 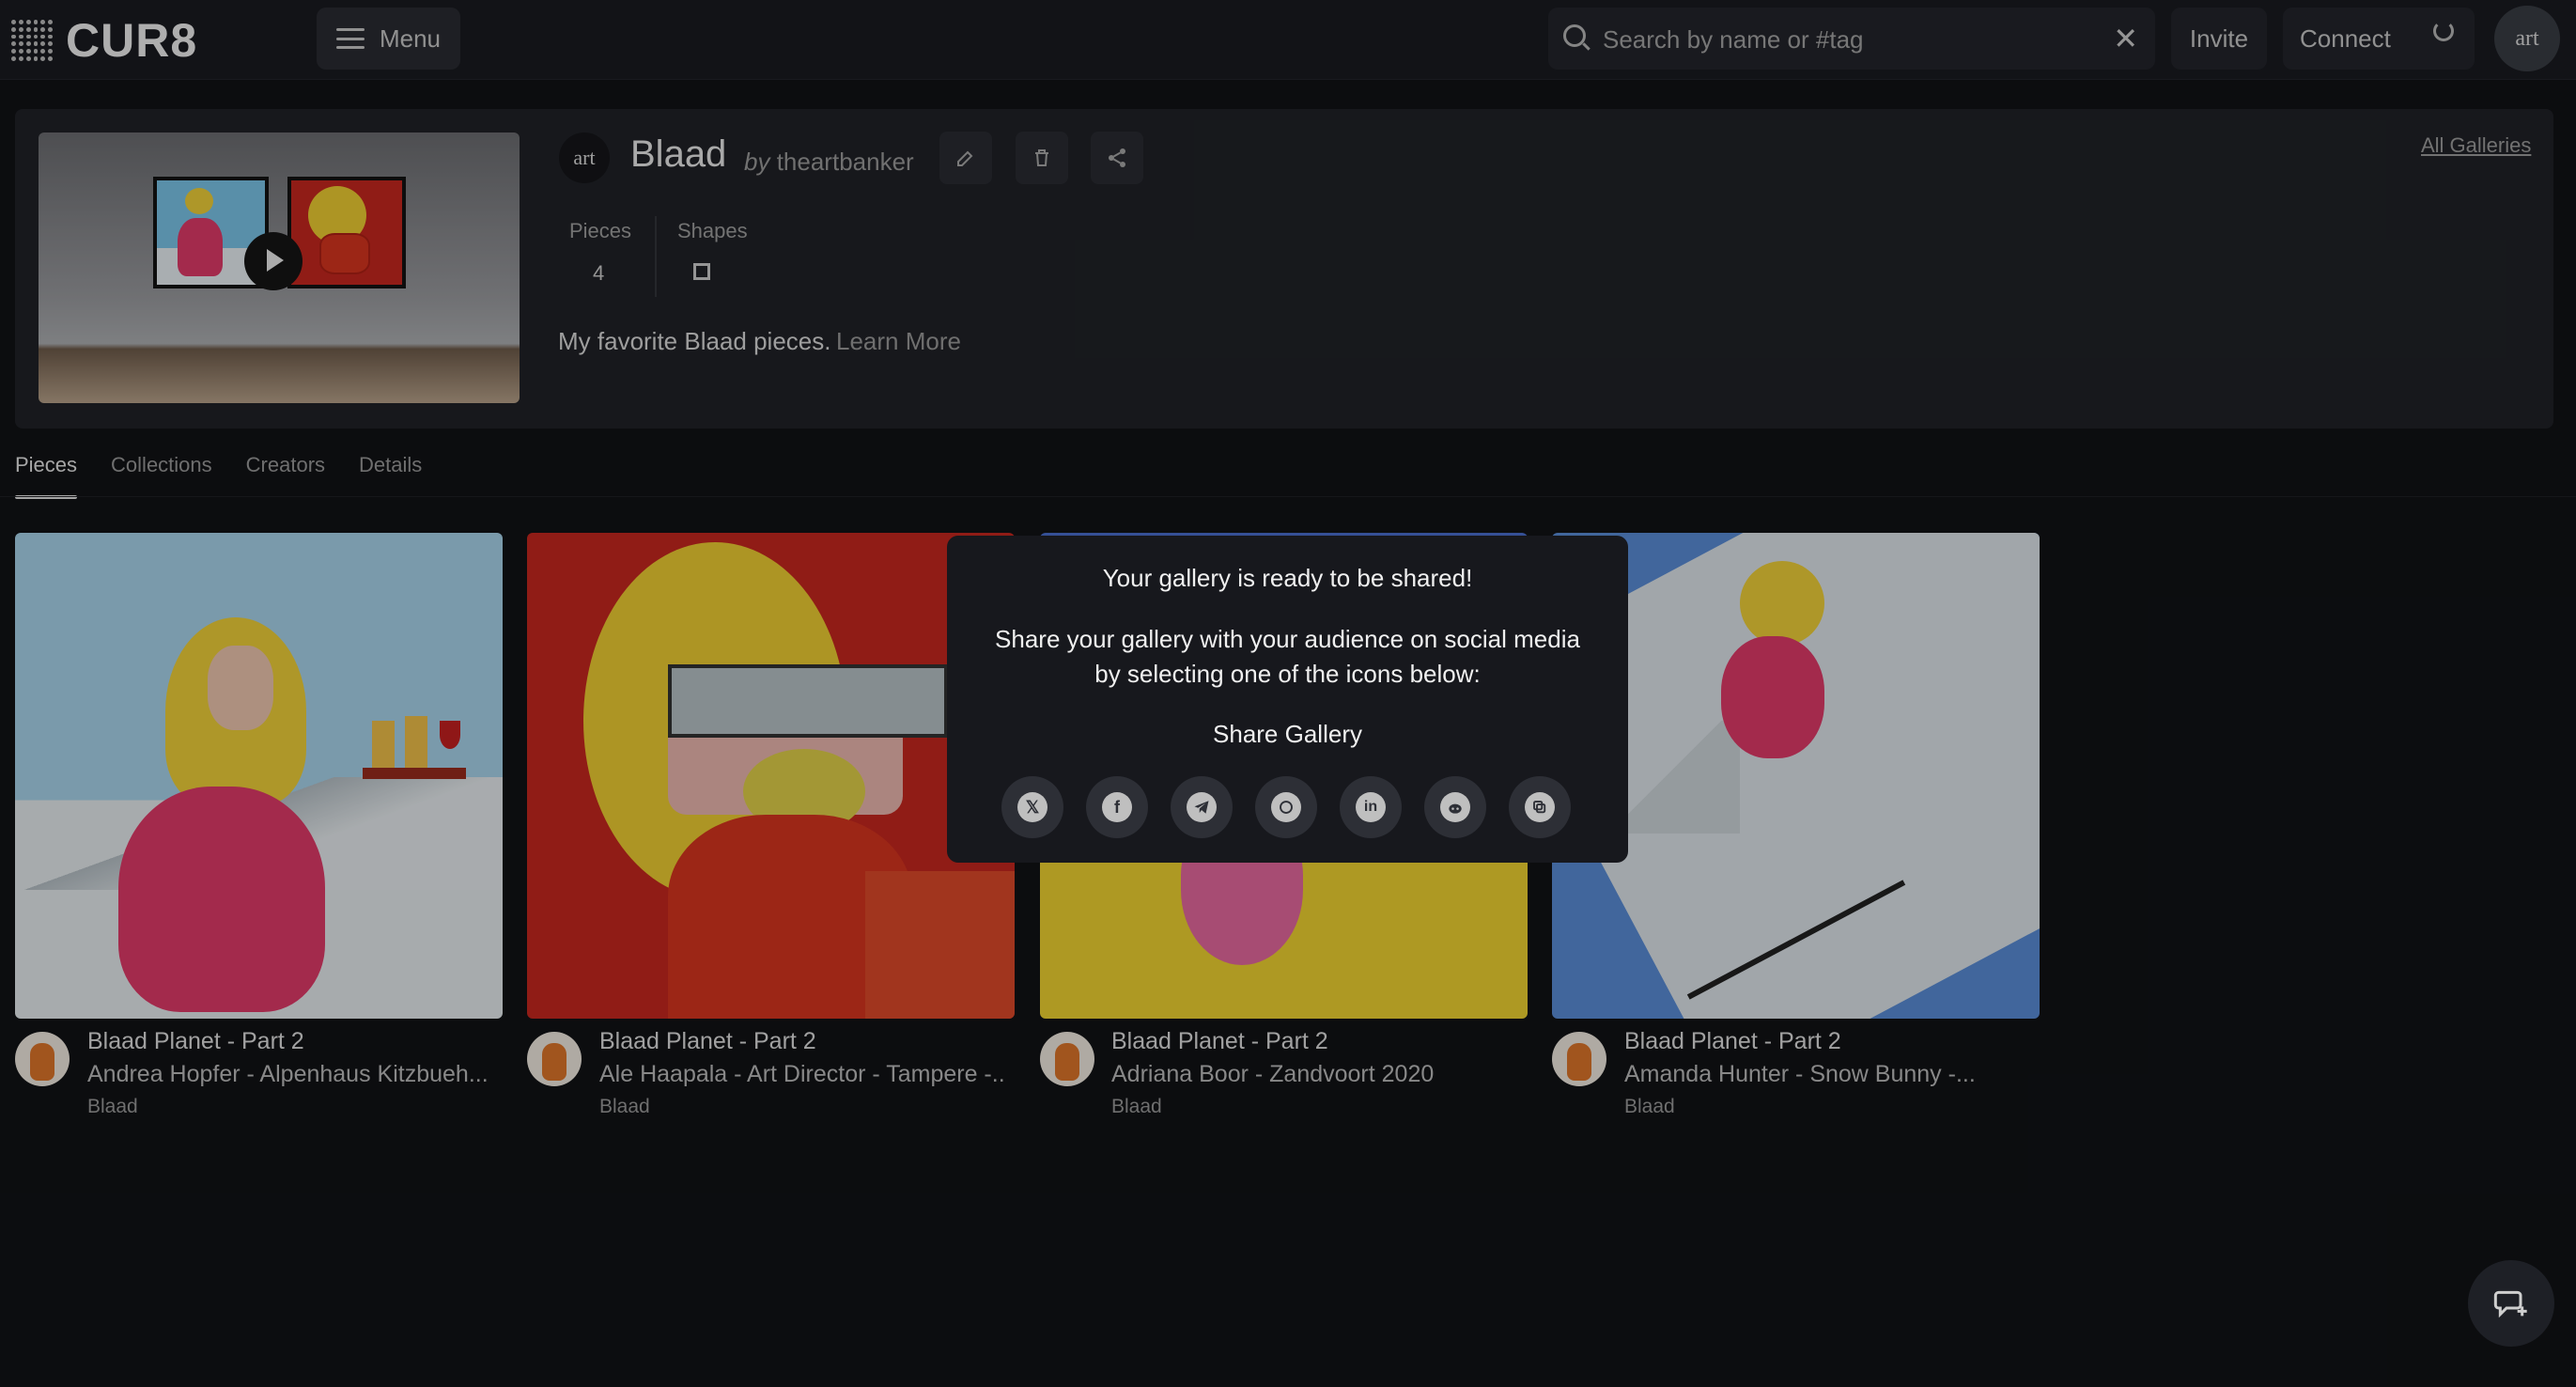 I want to click on share-icons-row: 𝕏 f in, so click(x=1286, y=807).